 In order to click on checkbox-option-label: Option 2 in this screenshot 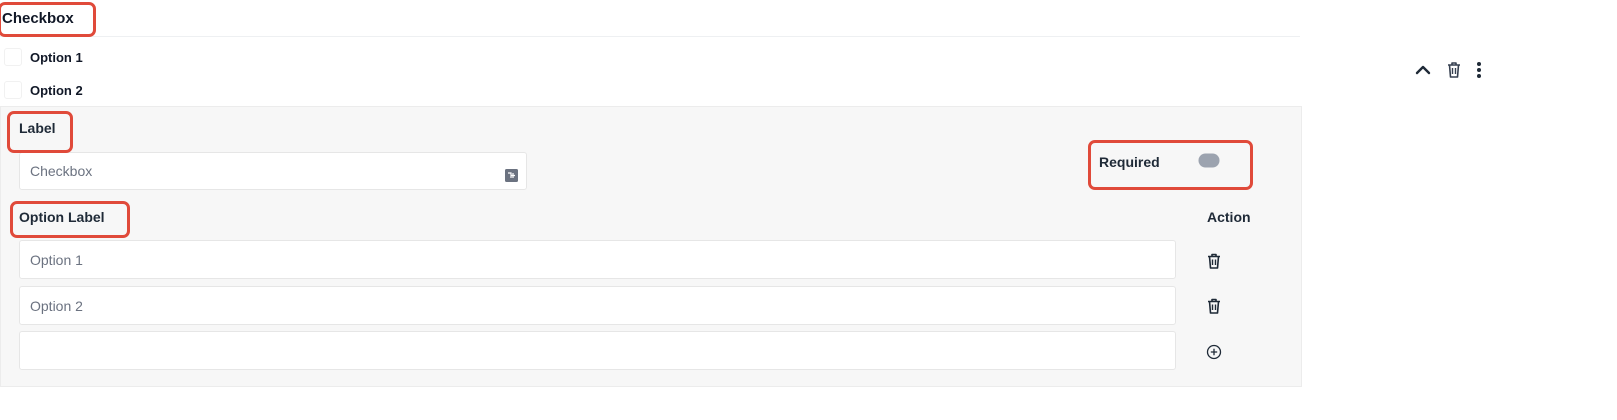, I will do `click(56, 90)`.